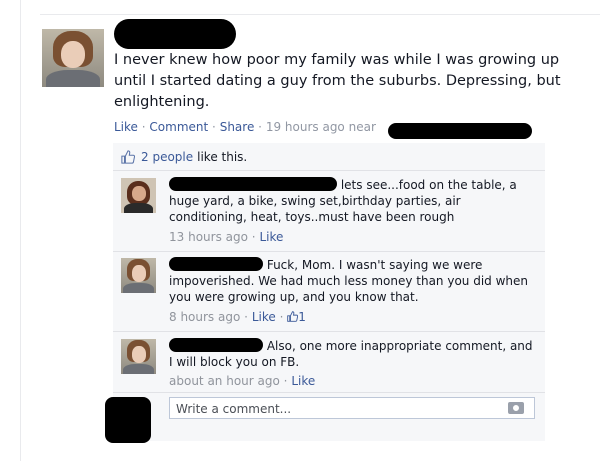  I want to click on likes-suffix: like this., so click(222, 157).